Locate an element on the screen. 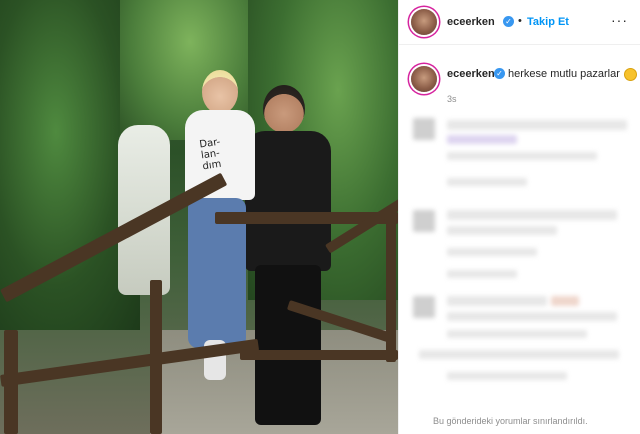 The width and height of the screenshot is (640, 434). man-head is located at coordinates (284, 109).